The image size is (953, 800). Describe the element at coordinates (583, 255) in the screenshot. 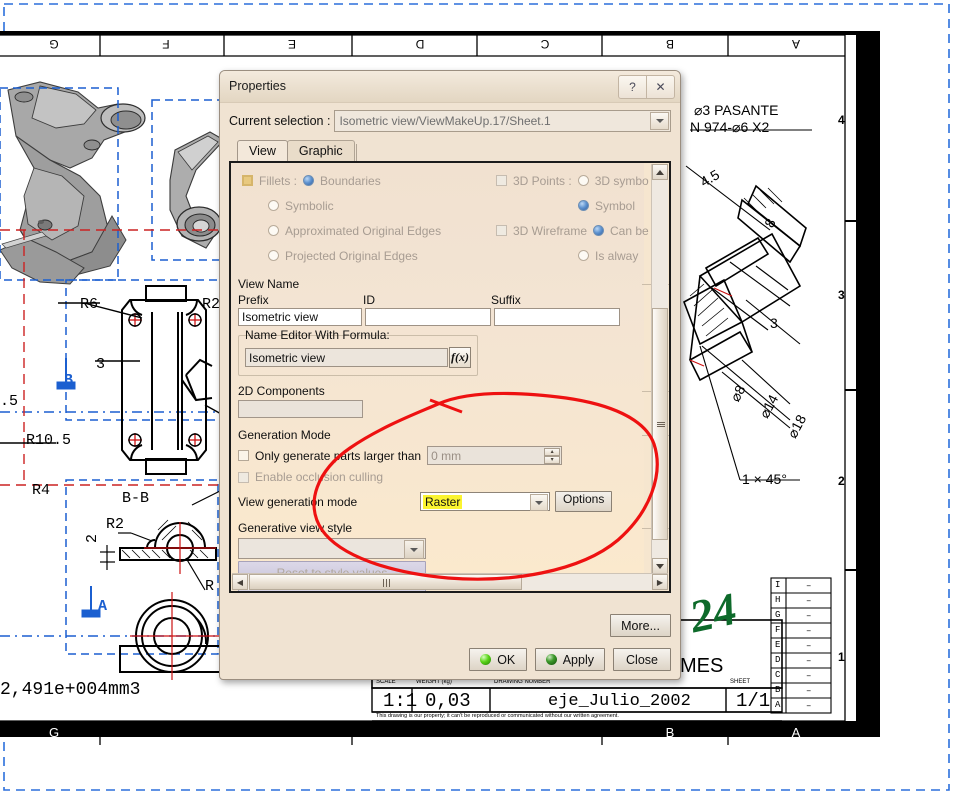

I see `is-always-radio` at that location.